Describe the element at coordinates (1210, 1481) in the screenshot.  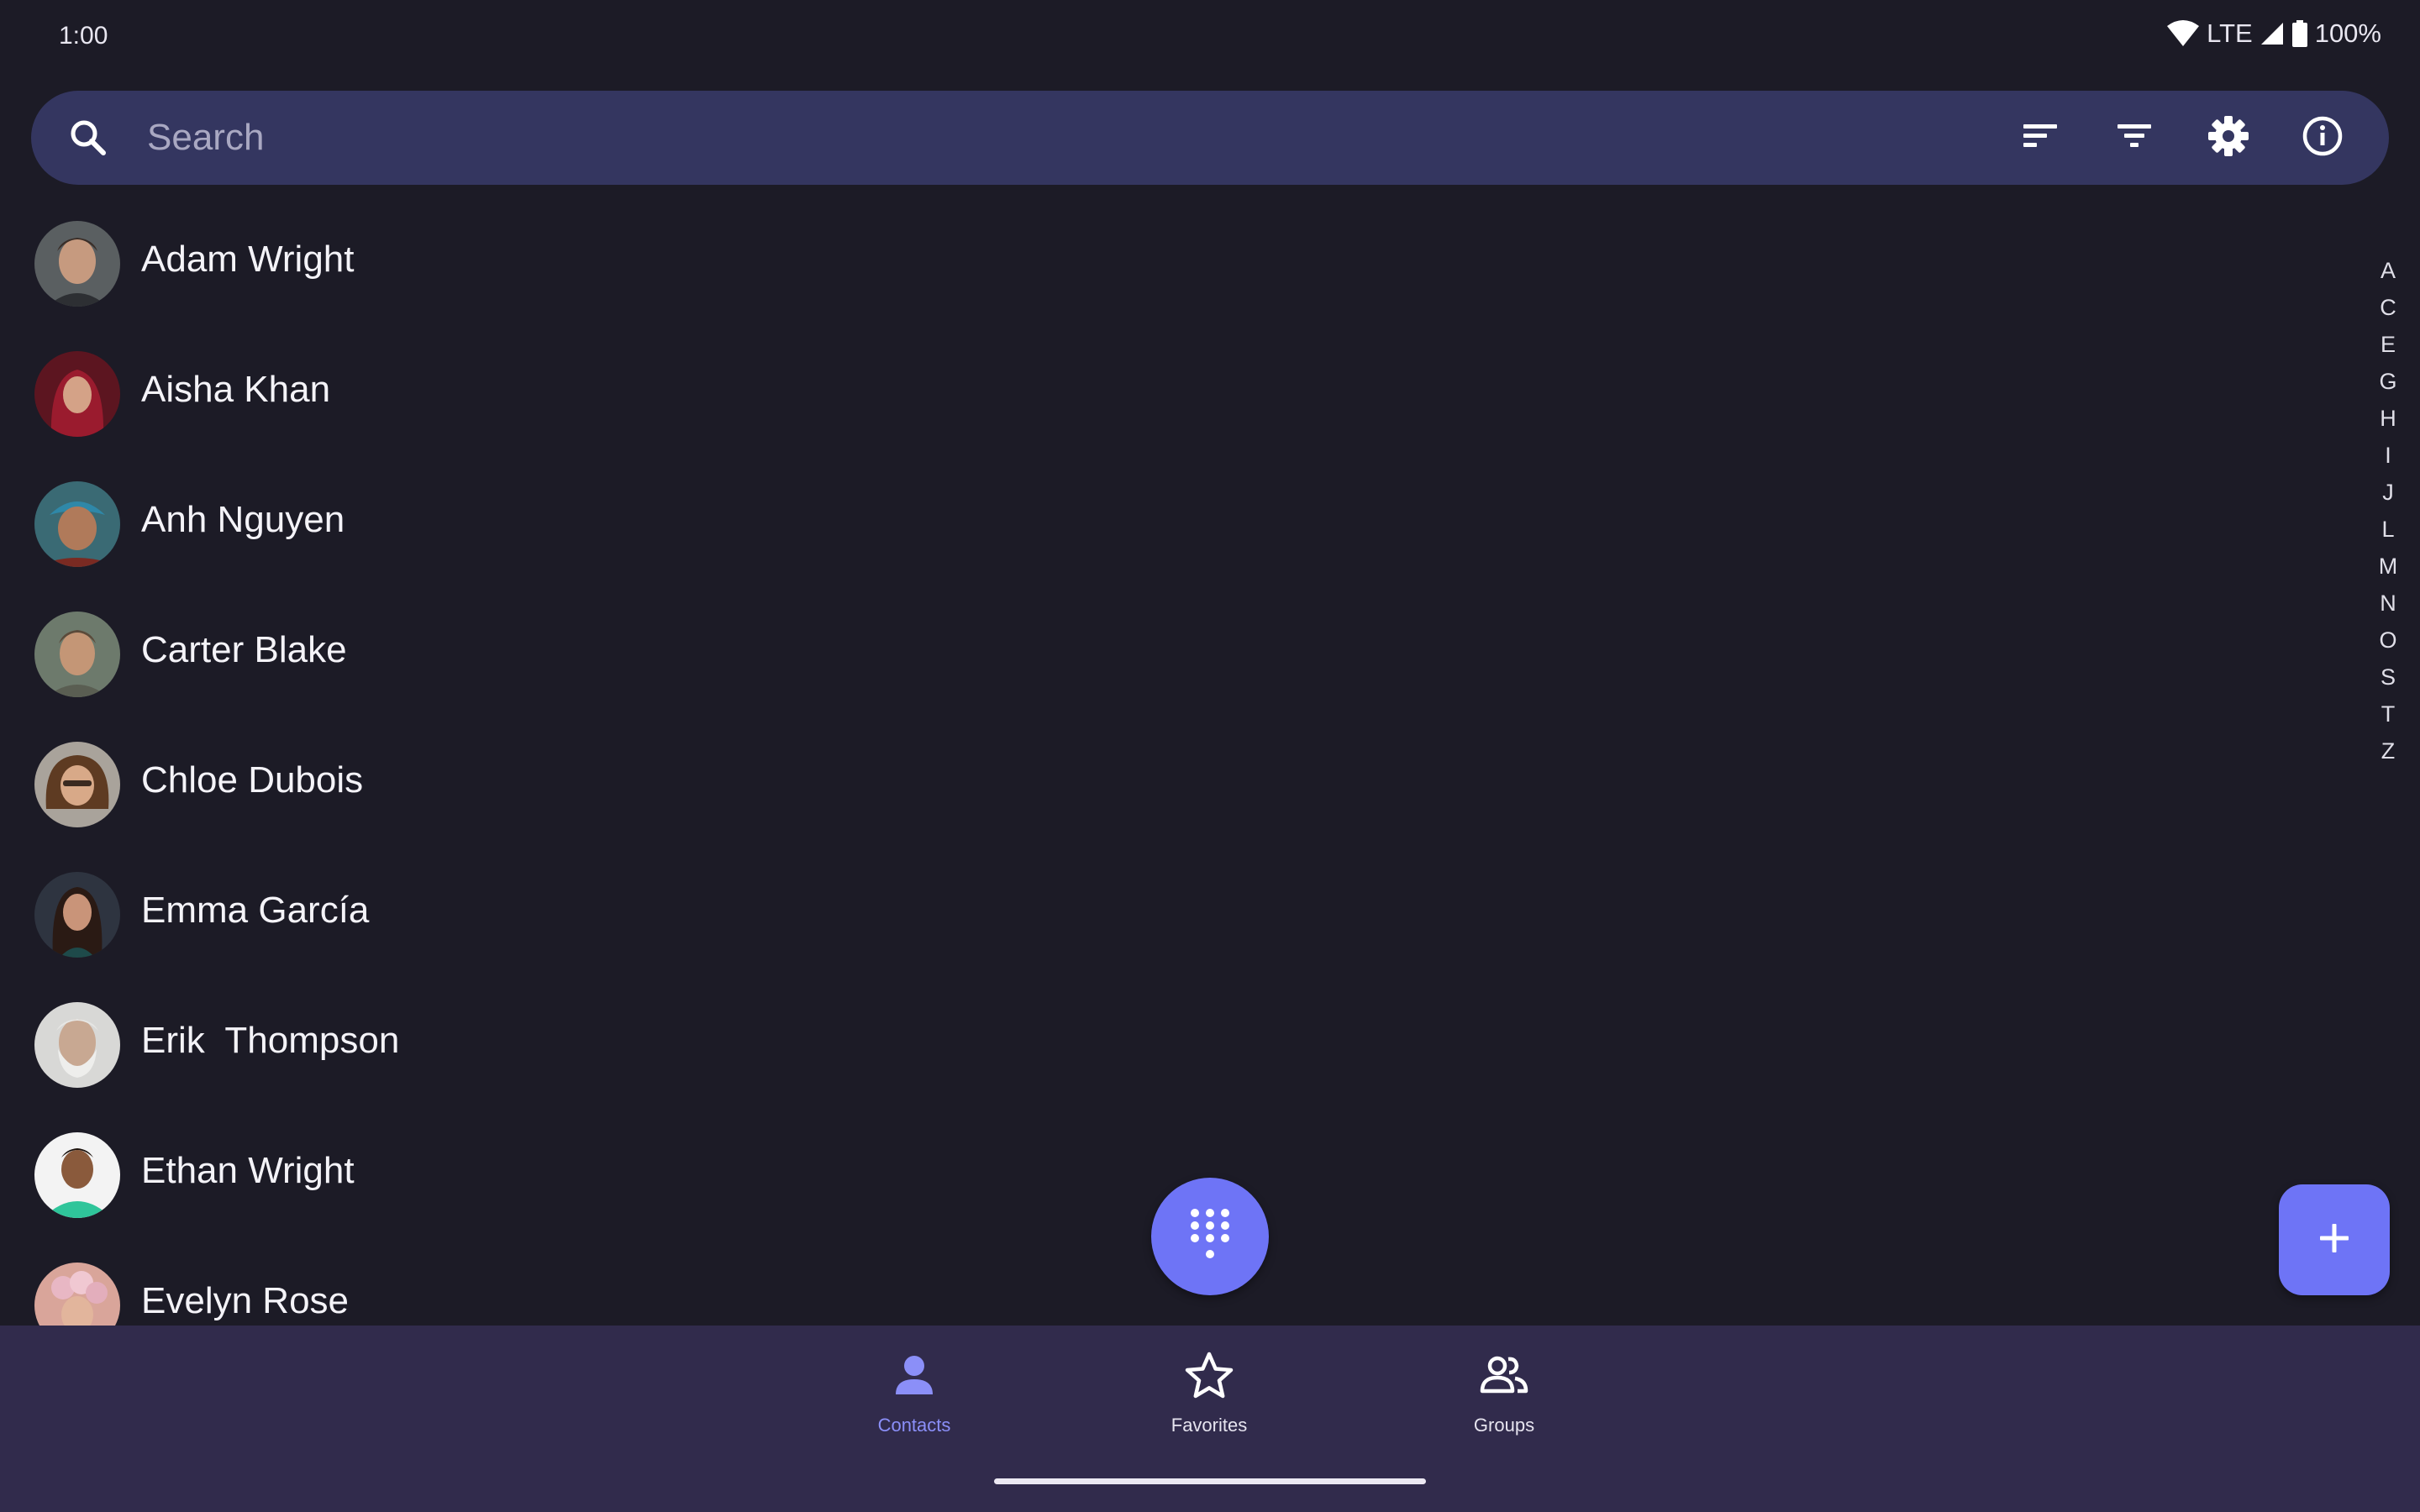
I see `home-indicator` at that location.